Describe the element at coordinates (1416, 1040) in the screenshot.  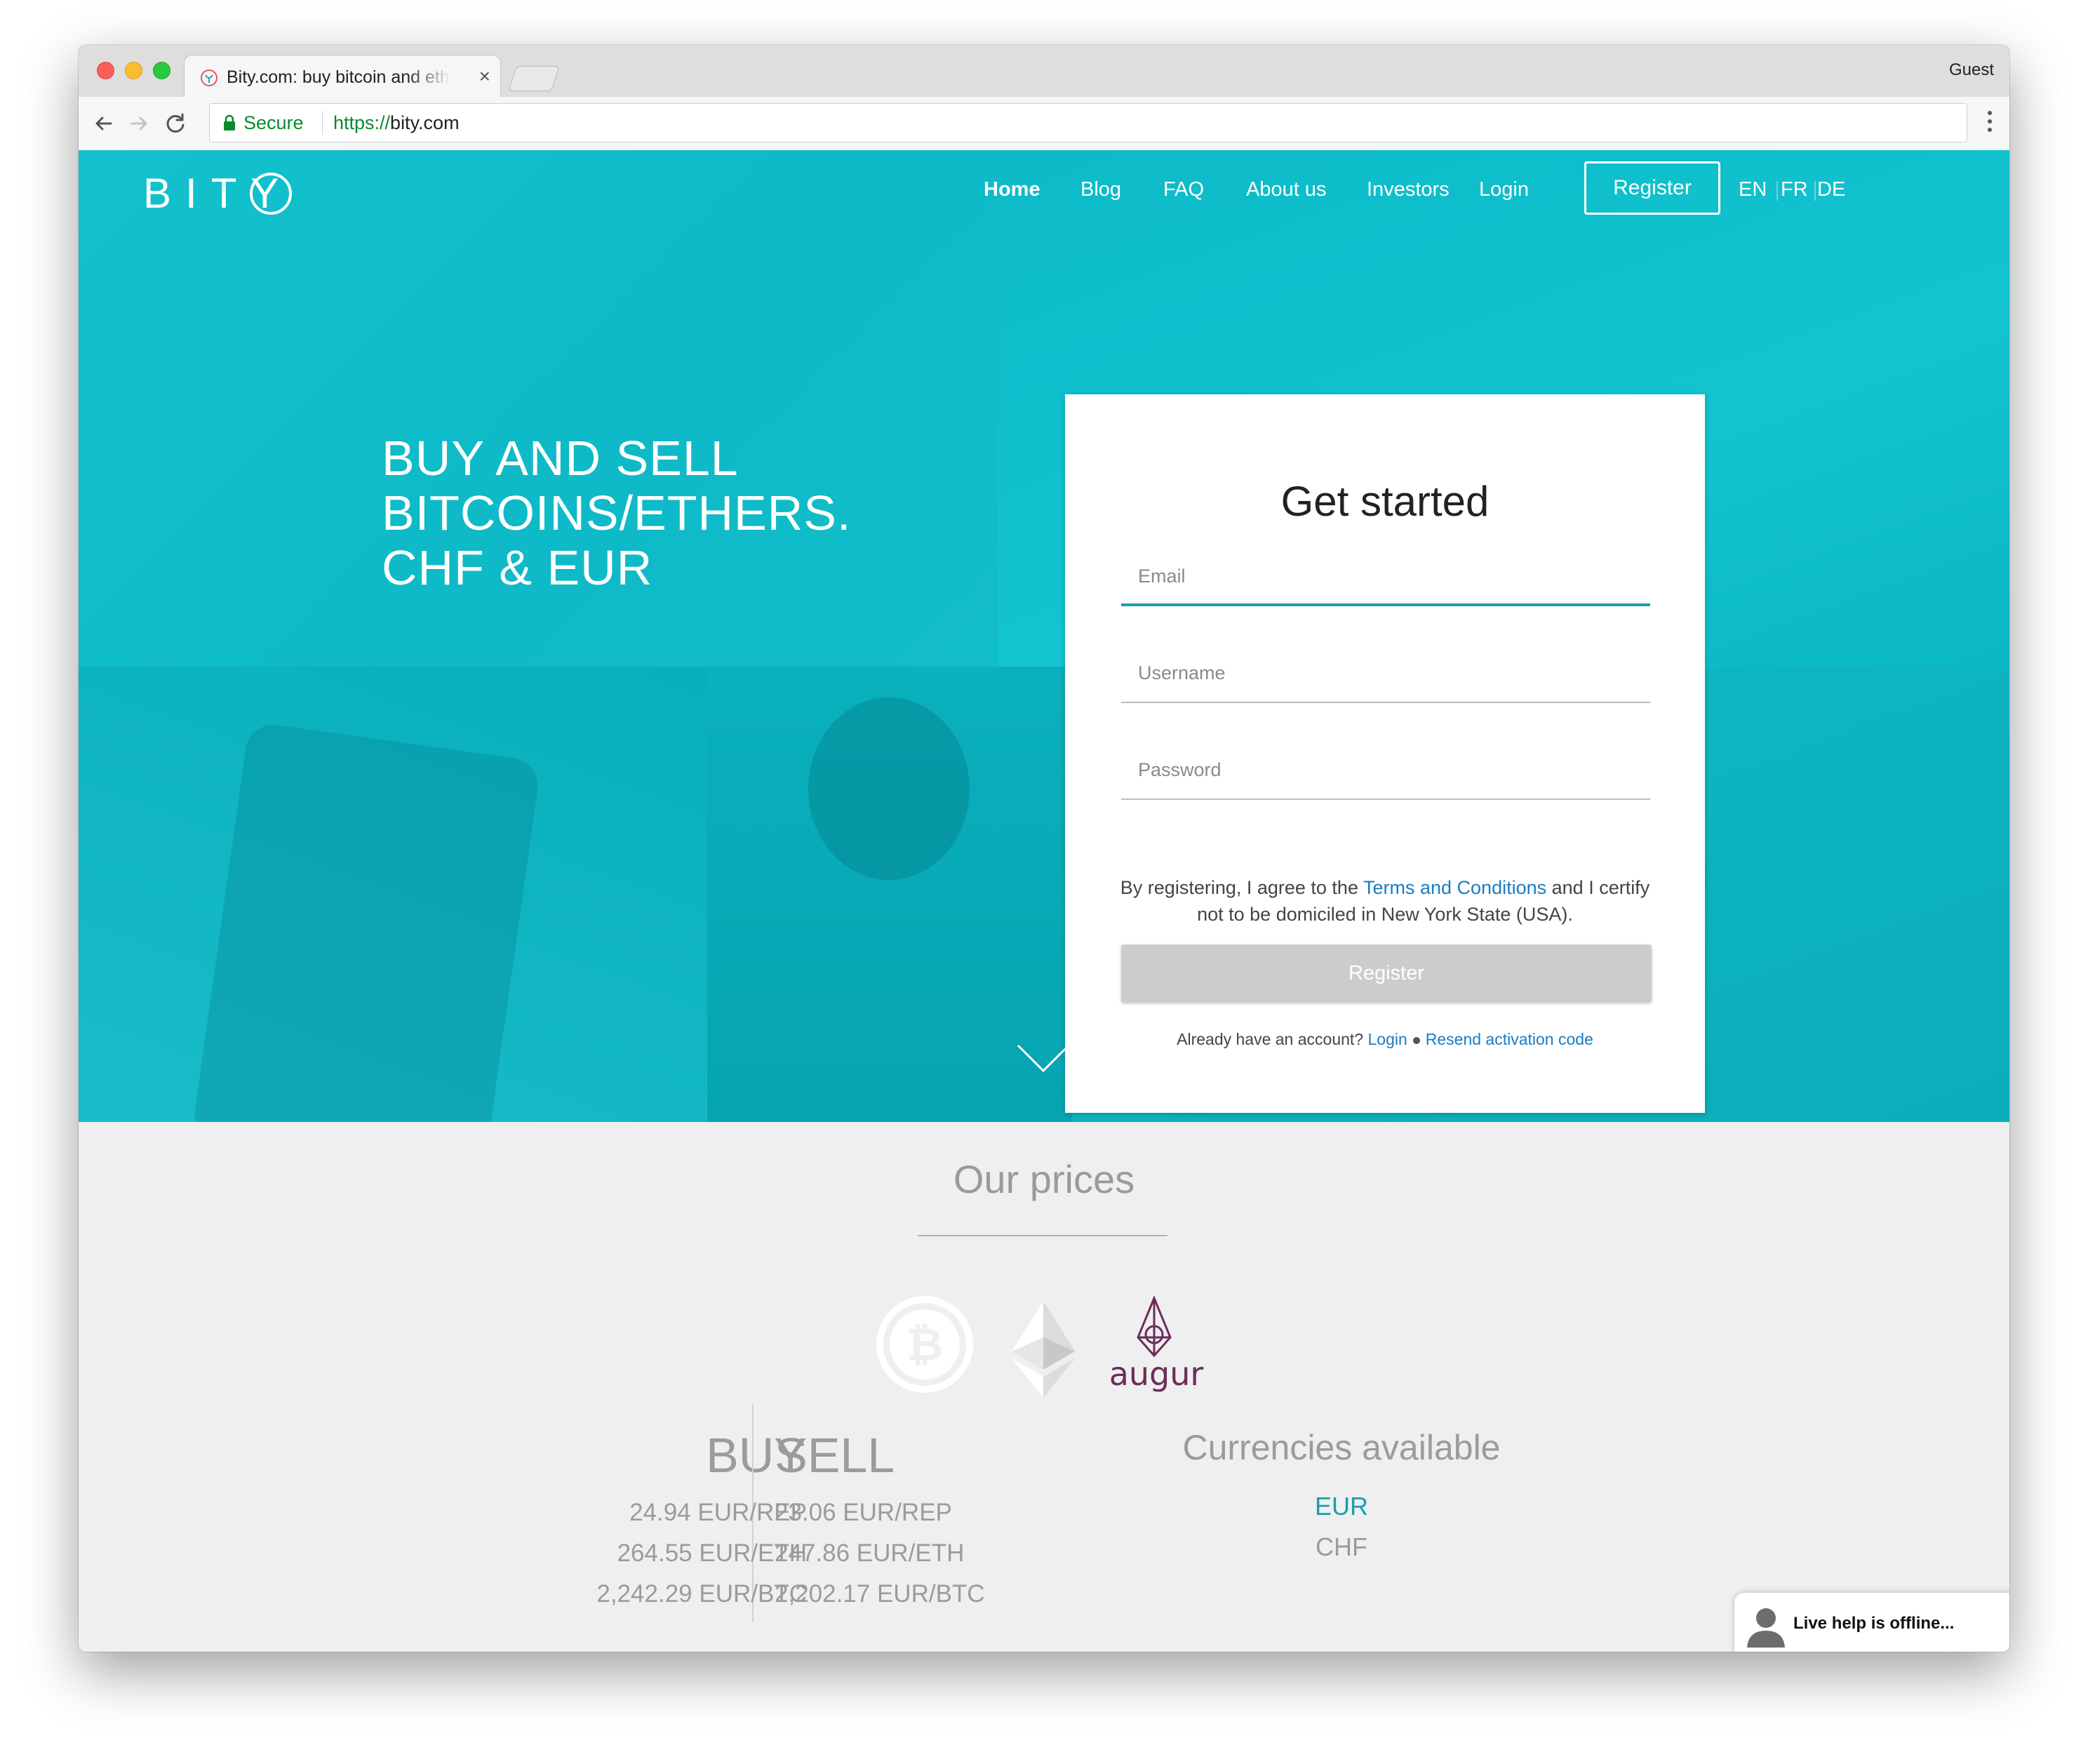
I see `bullet-separator` at that location.